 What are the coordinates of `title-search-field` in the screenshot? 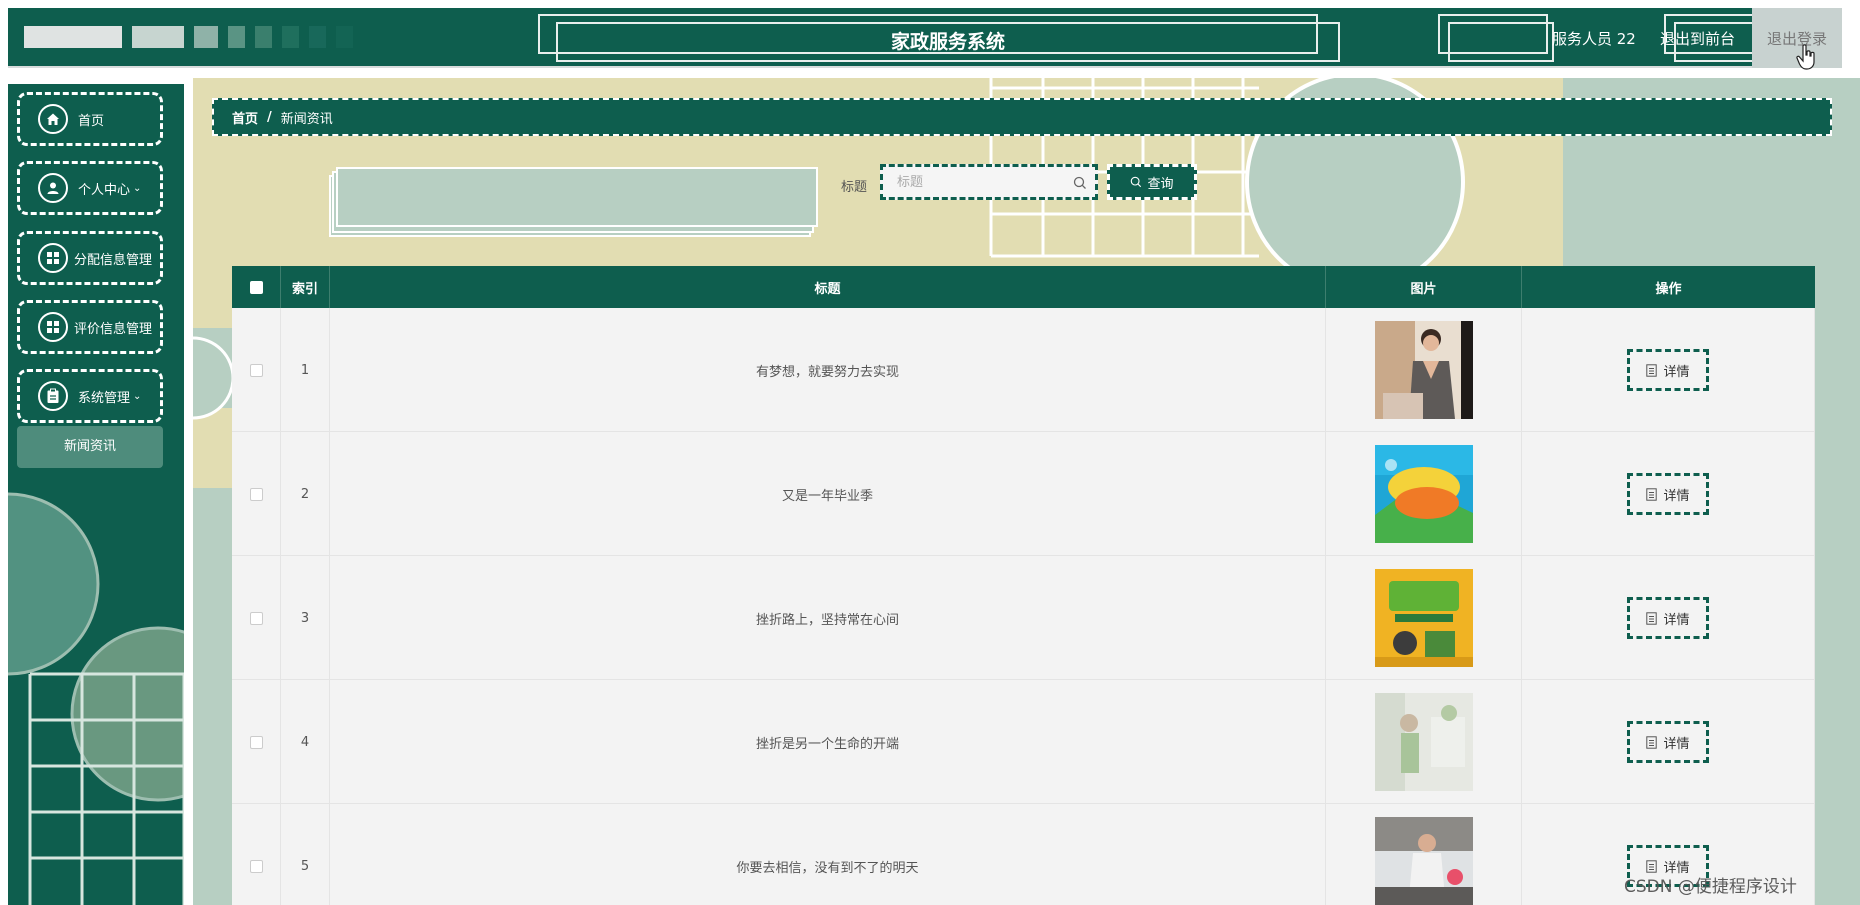 It's located at (989, 182).